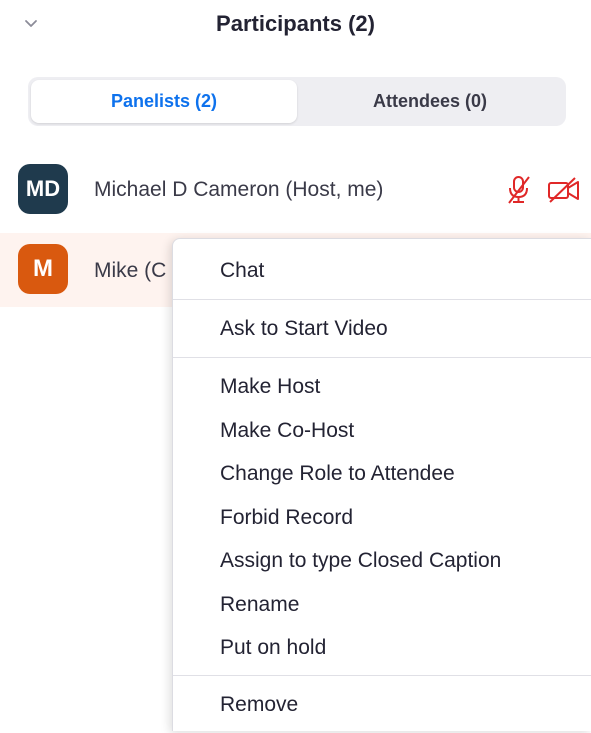 This screenshot has height=733, width=591. What do you see at coordinates (164, 101) in the screenshot?
I see `tab-panelists: Panelists (2)` at bounding box center [164, 101].